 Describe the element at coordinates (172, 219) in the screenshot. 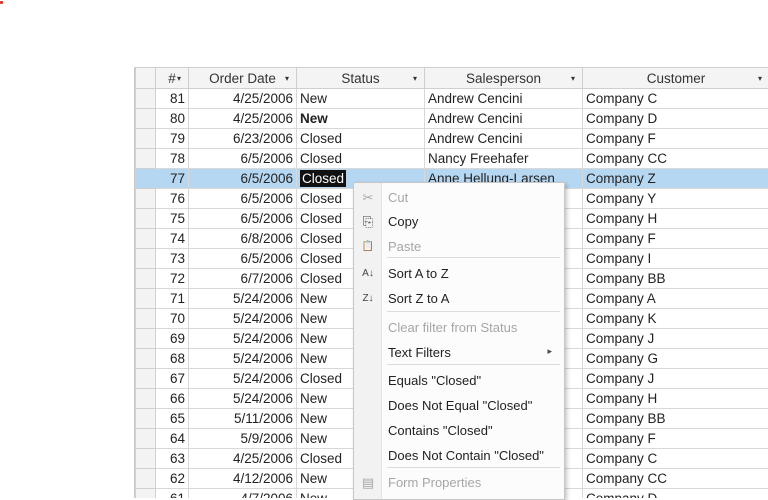

I see `cell-order-id: 75` at that location.